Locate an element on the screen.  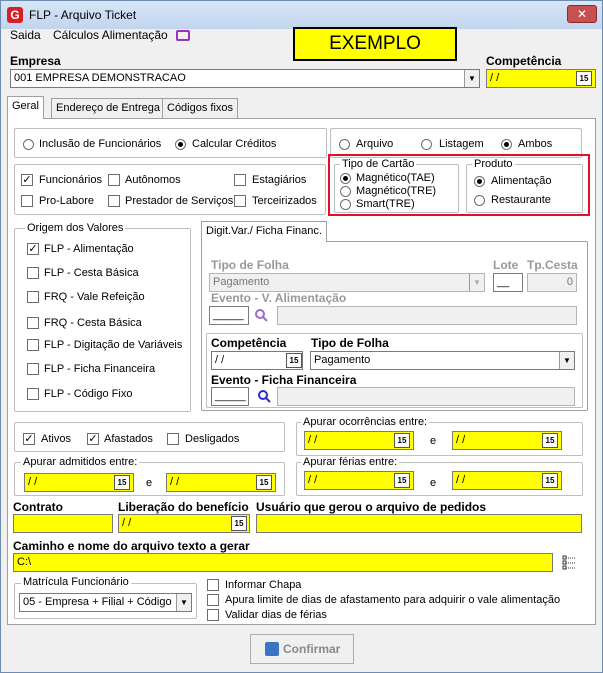
sit-desligados-label: Desligados is located at coordinates (212, 439).